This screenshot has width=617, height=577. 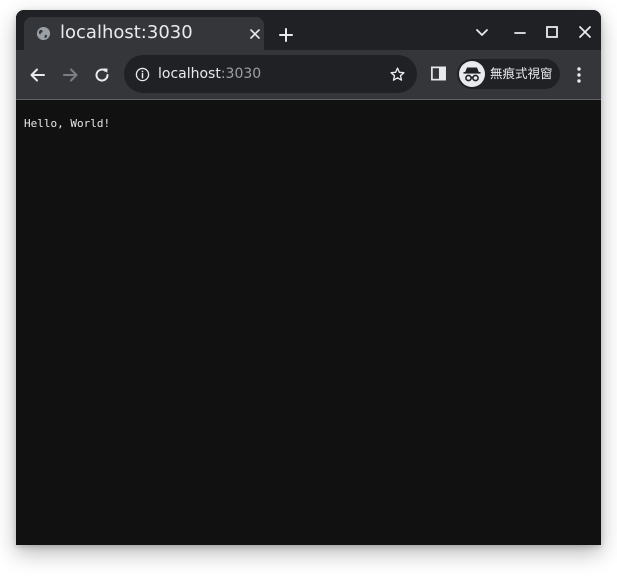 What do you see at coordinates (142, 74) in the screenshot?
I see `site-info-icon` at bounding box center [142, 74].